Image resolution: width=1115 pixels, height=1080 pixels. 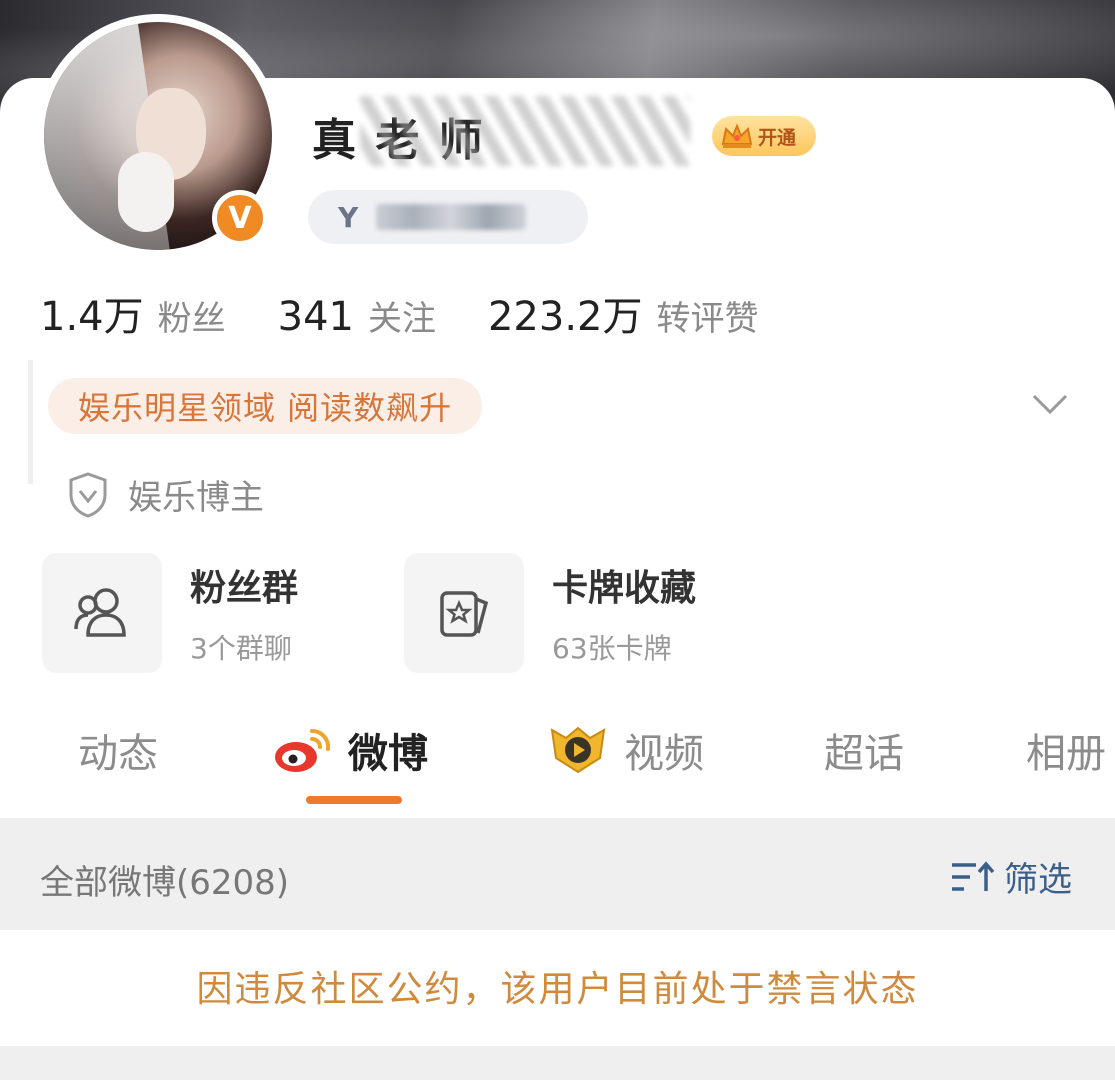 What do you see at coordinates (557, 989) in the screenshot?
I see `mute-notice: 因违反社区公约，该用户目前处于禁言状态` at bounding box center [557, 989].